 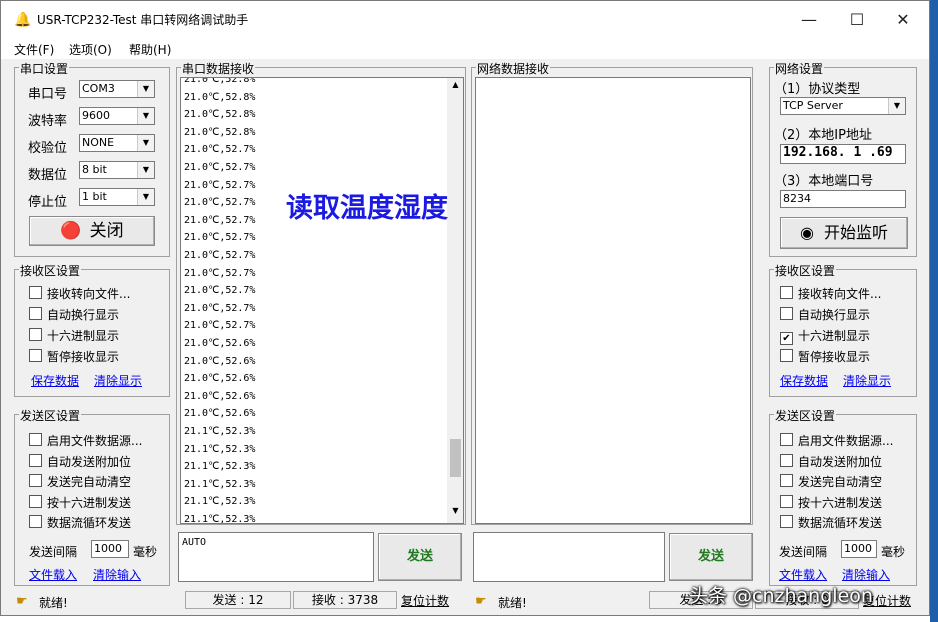 I want to click on network-send-button: 发送, so click(x=711, y=557).